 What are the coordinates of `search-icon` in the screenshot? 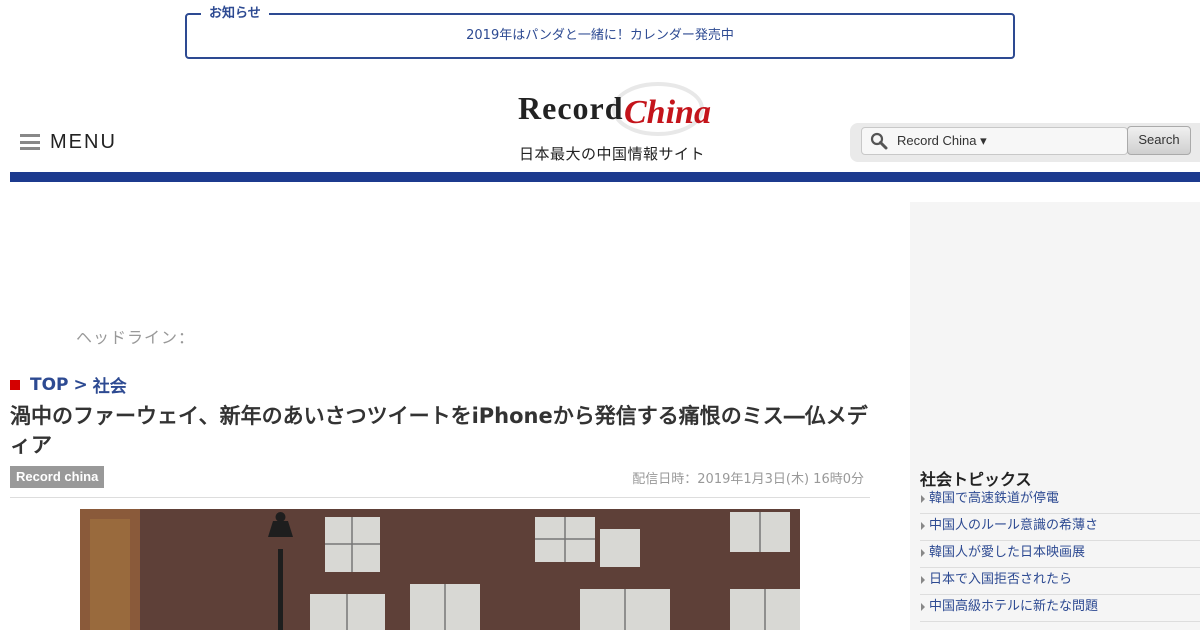 It's located at (879, 141).